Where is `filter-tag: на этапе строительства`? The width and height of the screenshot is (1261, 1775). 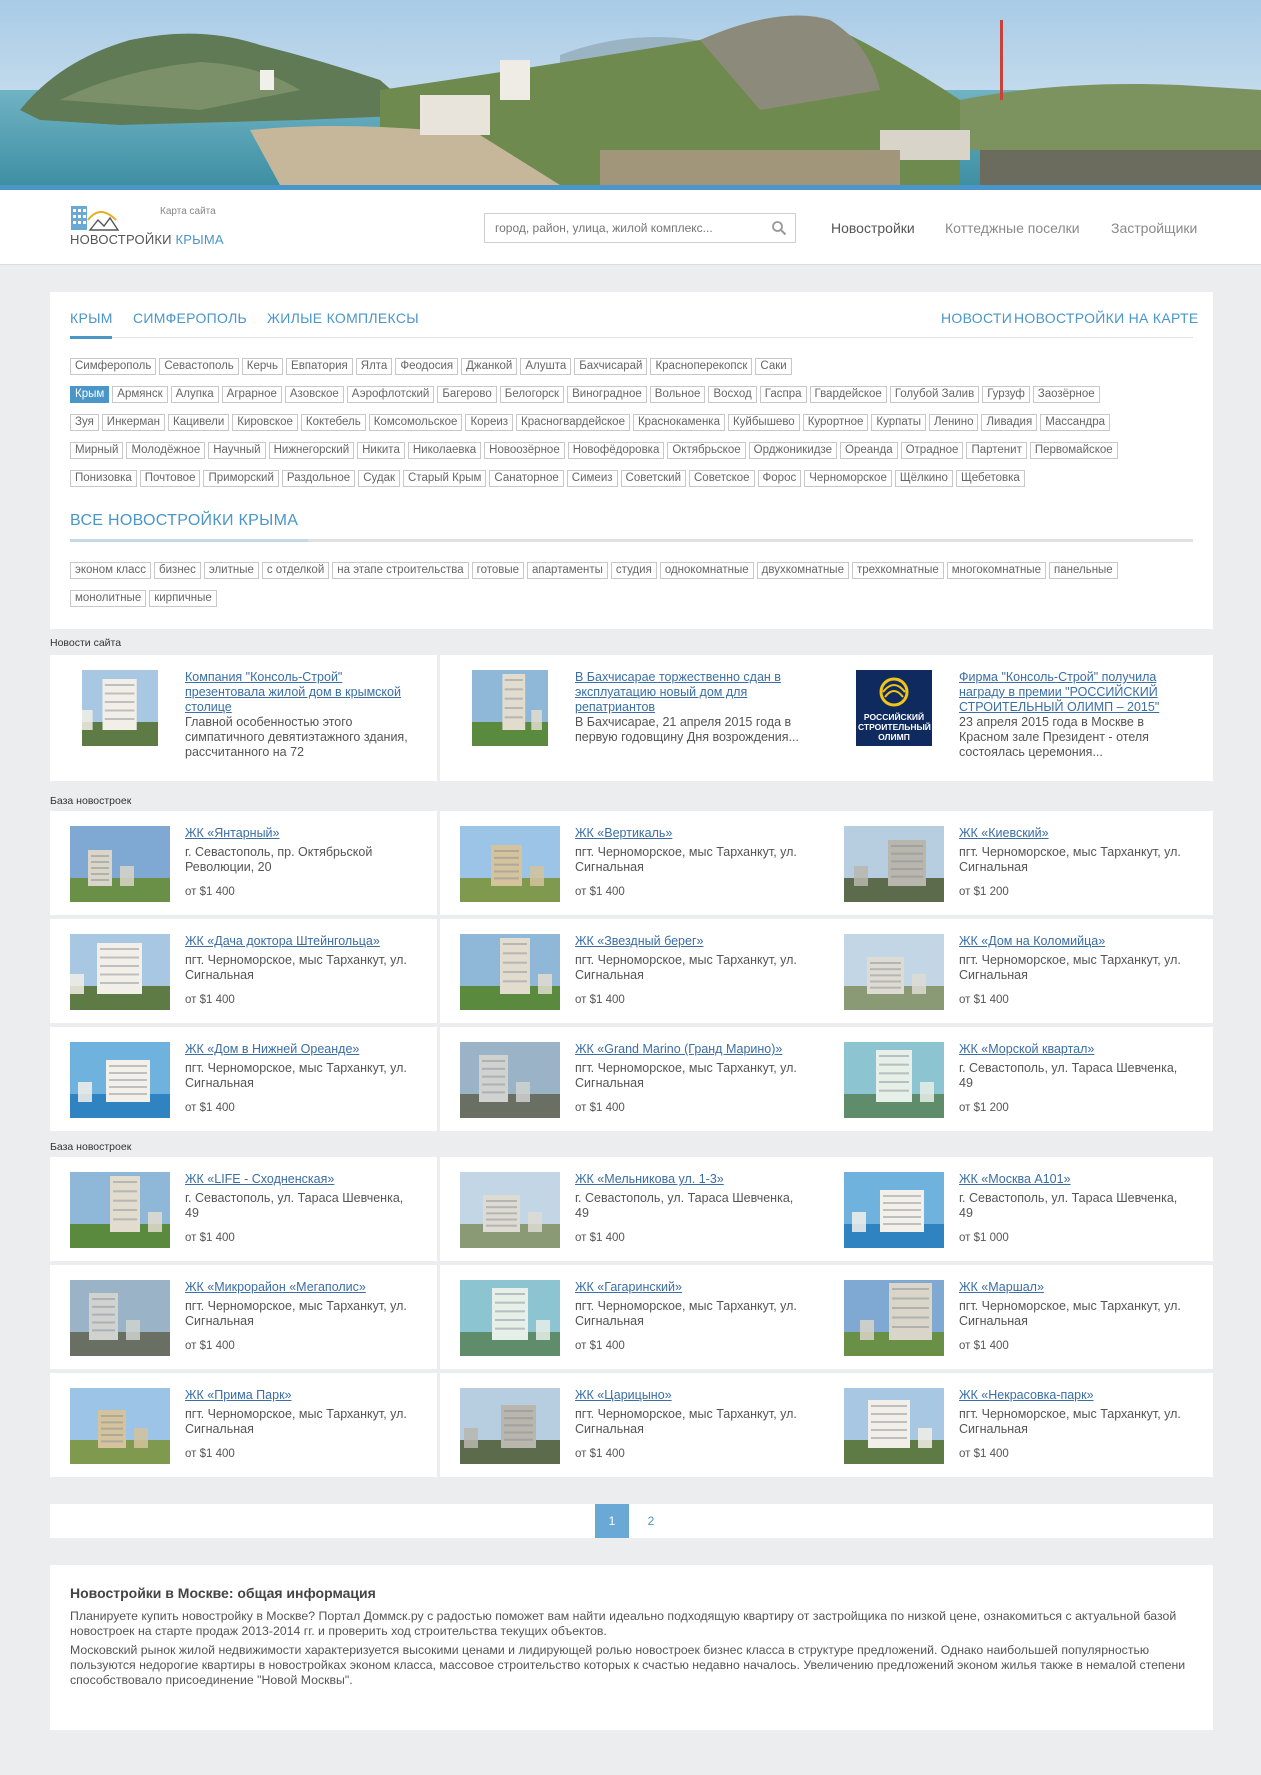 filter-tag: на этапе строительства is located at coordinates (400, 570).